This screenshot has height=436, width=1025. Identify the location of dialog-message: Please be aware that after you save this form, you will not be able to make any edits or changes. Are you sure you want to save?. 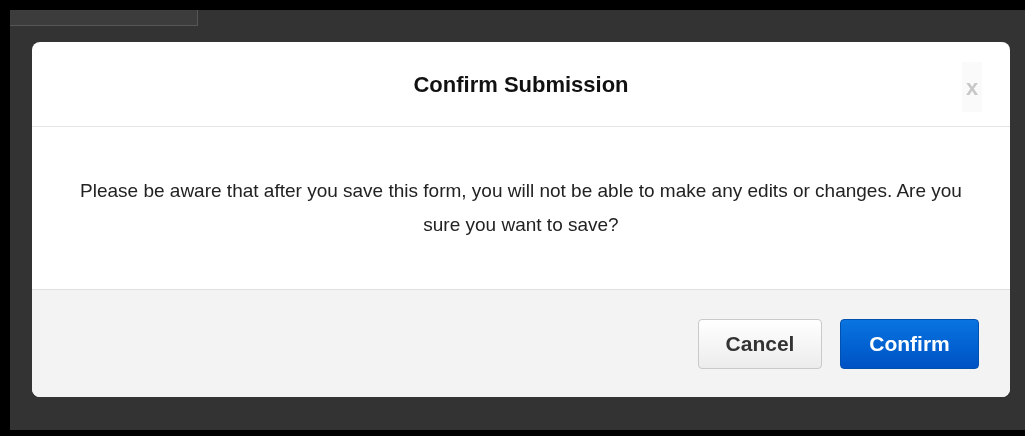
(521, 208).